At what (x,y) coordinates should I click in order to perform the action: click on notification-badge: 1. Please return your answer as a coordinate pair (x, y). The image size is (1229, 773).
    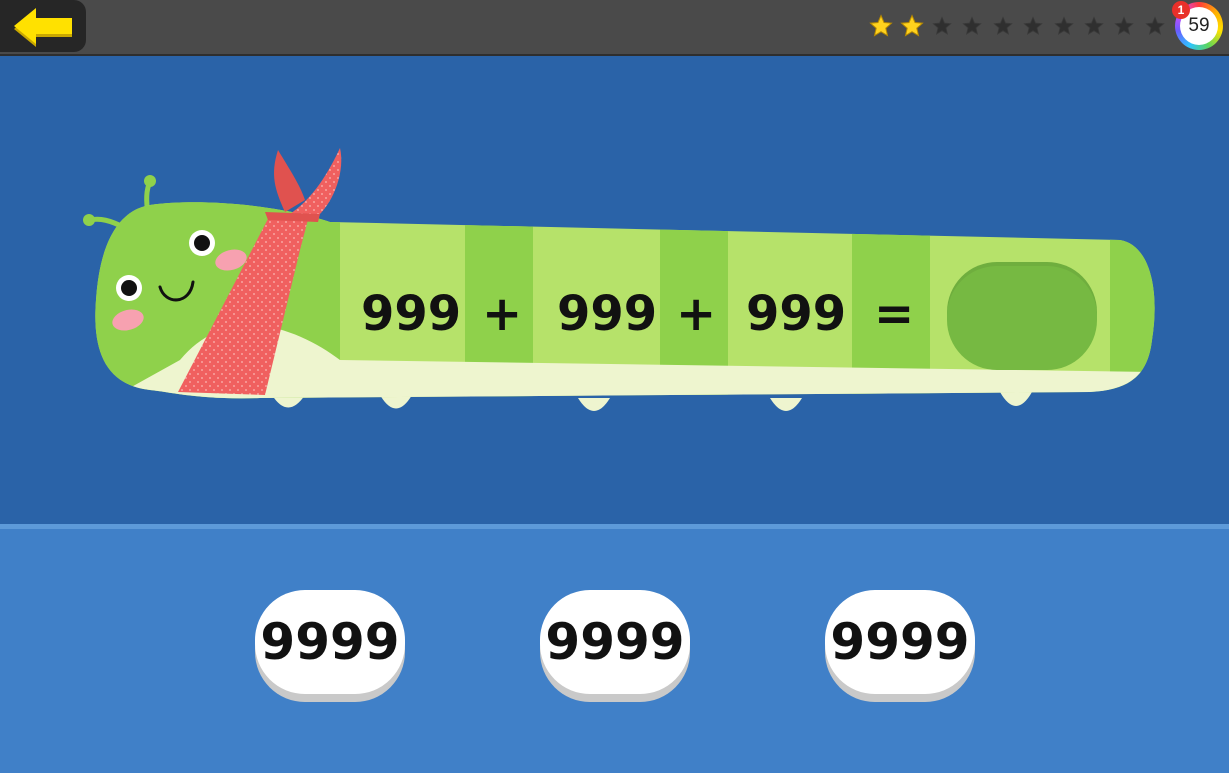
    Looking at the image, I should click on (1181, 10).